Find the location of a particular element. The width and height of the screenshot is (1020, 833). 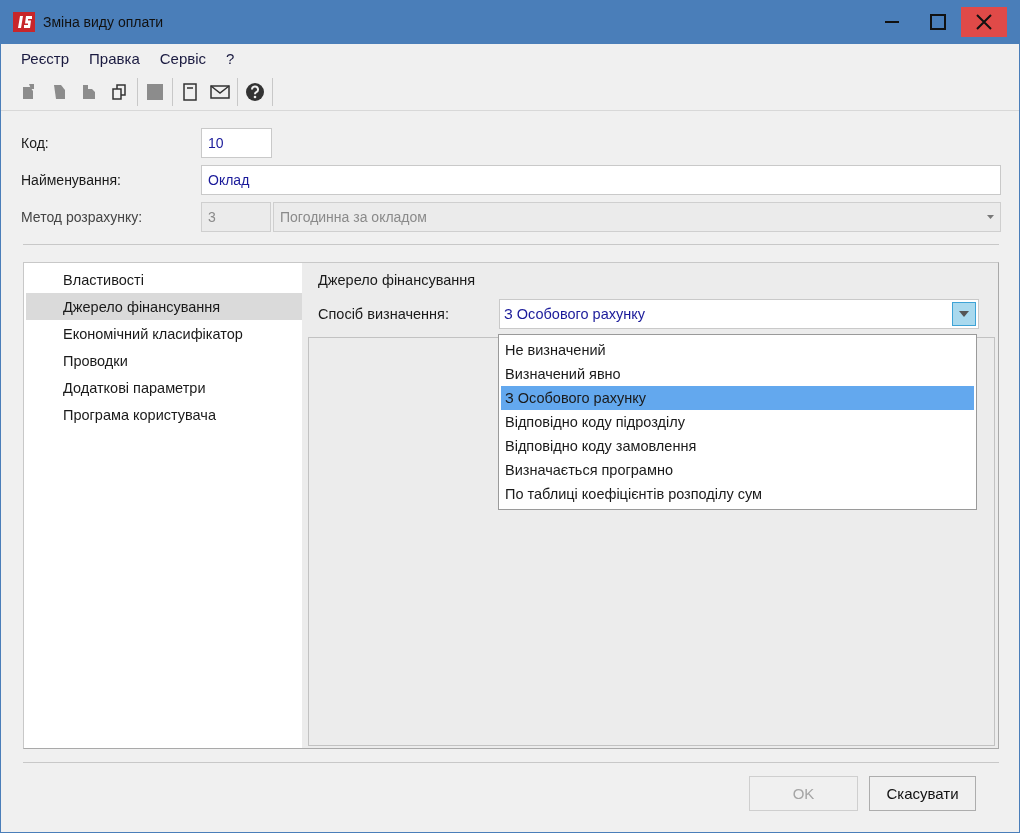

sidebar-item: Економічний класифікатор is located at coordinates (164, 333).